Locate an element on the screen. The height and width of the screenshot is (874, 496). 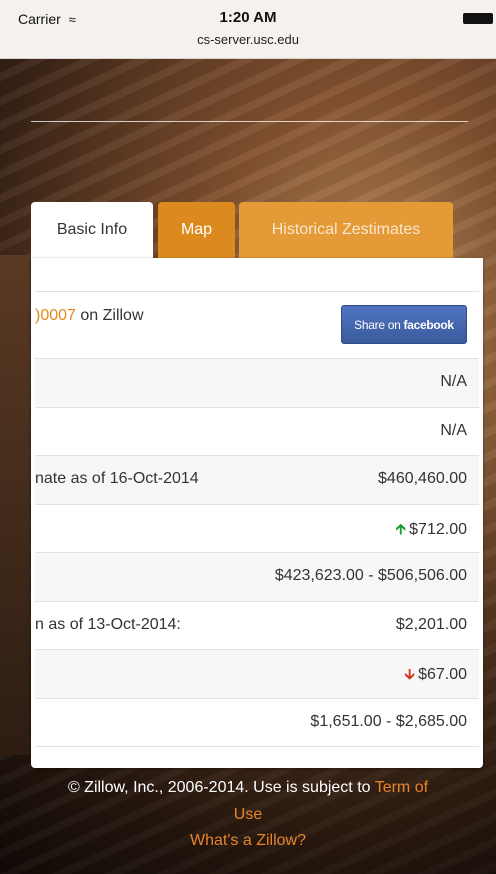
footer-whats-zillow: What's a Zillow? is located at coordinates (248, 841).